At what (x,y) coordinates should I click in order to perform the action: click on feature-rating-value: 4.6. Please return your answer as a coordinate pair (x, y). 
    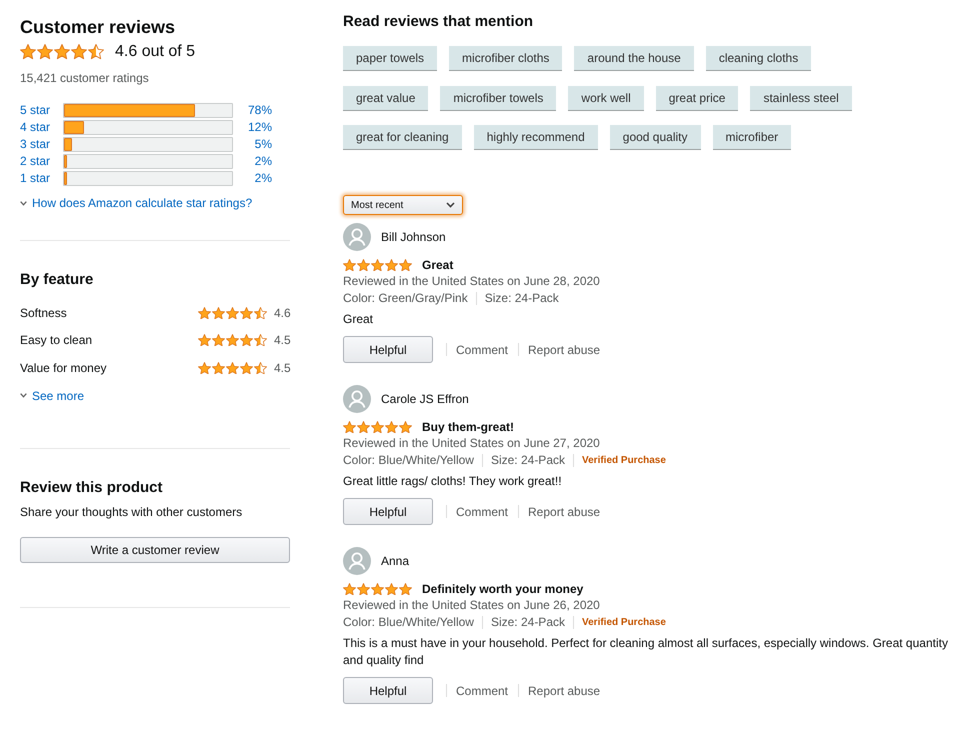
    Looking at the image, I should click on (282, 312).